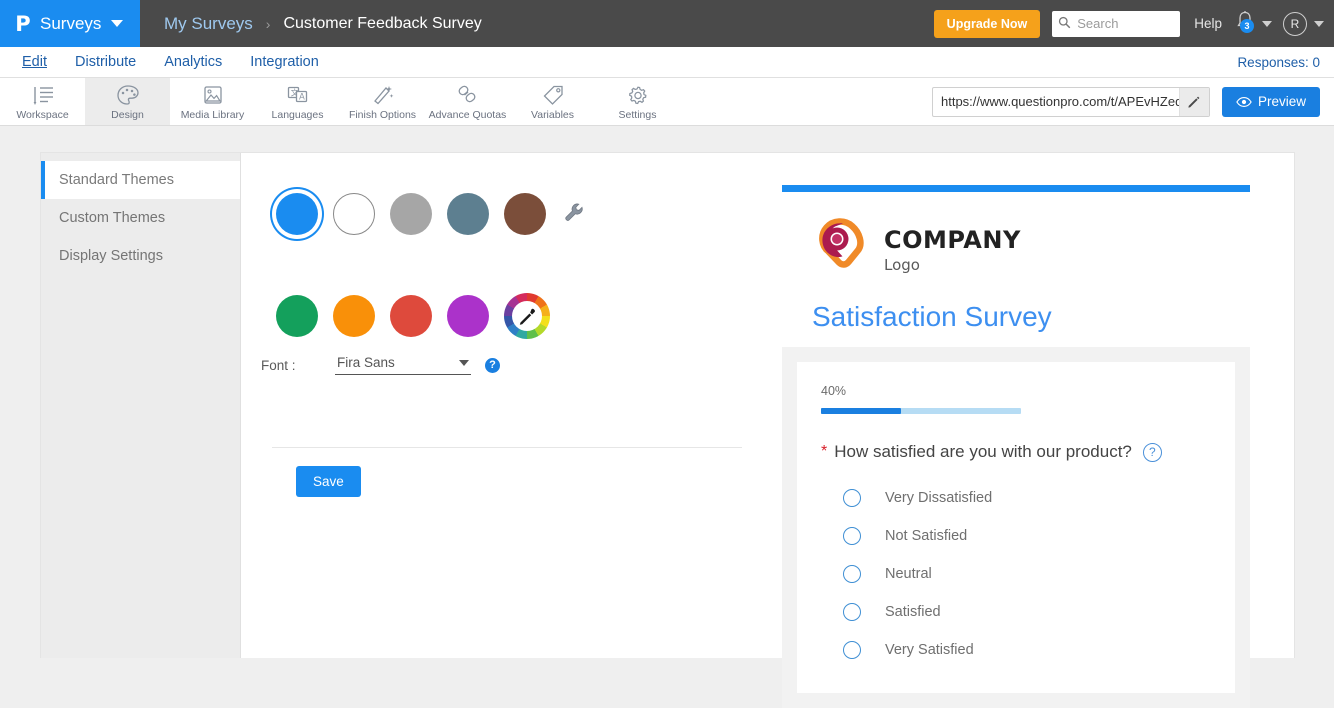 The height and width of the screenshot is (708, 1334). Describe the element at coordinates (952, 239) in the screenshot. I see `company-name: COMPANY` at that location.